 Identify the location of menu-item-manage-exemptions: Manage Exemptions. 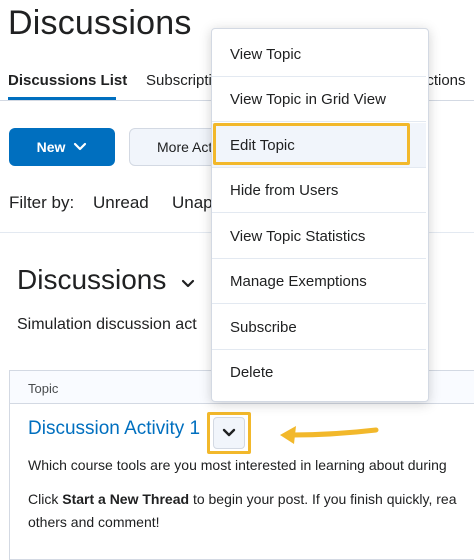
(319, 281).